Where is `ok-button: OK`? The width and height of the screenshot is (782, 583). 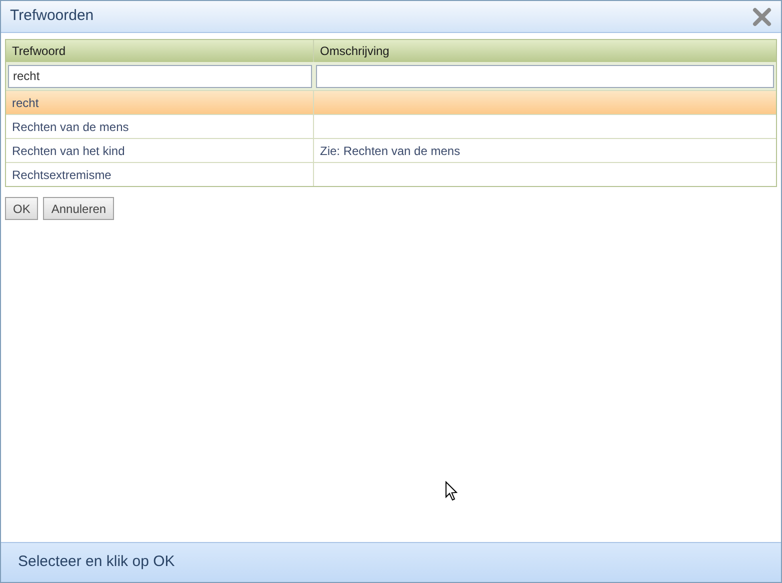 ok-button: OK is located at coordinates (21, 208).